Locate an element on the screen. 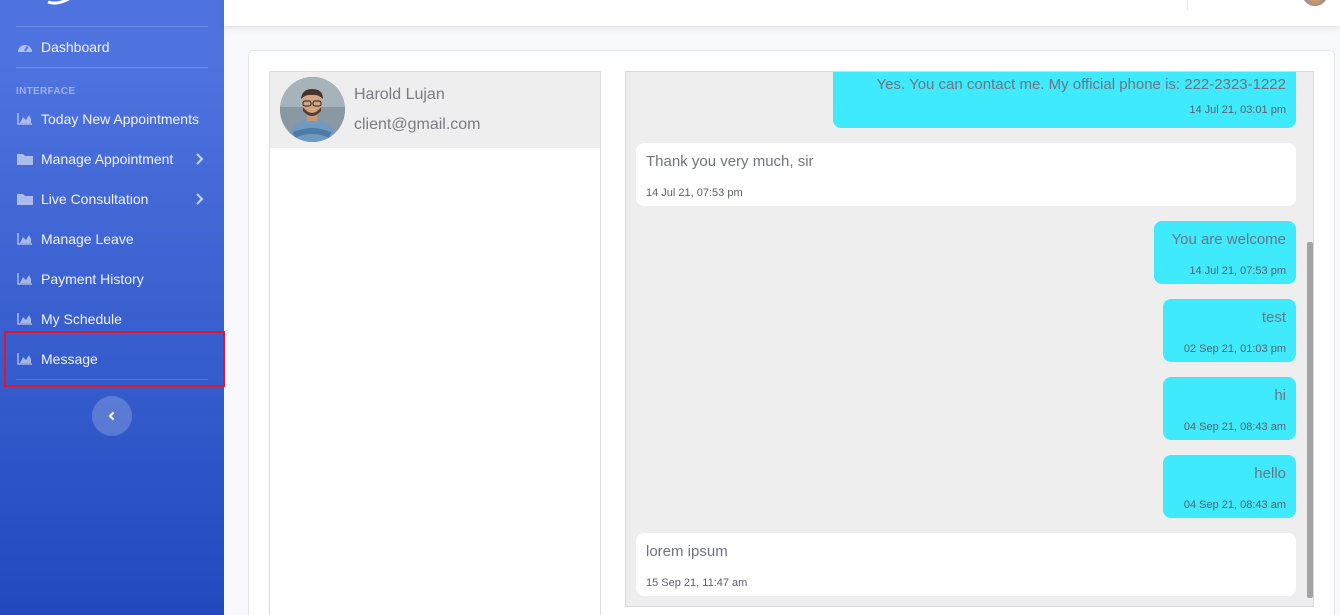 The width and height of the screenshot is (1340, 615). message-text: hello is located at coordinates (1270, 473).